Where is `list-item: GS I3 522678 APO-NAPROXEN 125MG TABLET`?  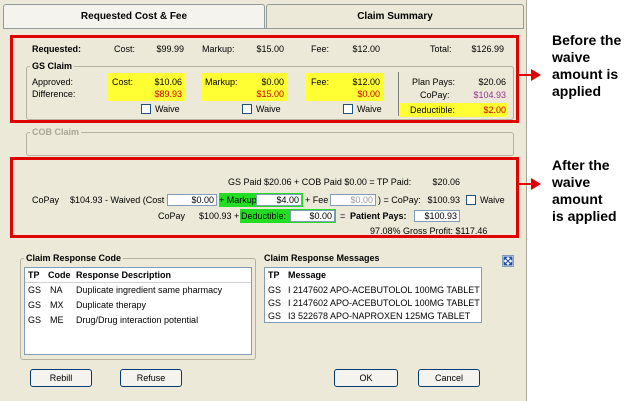 list-item: GS I3 522678 APO-NAPROXEN 125MG TABLET is located at coordinates (373, 316).